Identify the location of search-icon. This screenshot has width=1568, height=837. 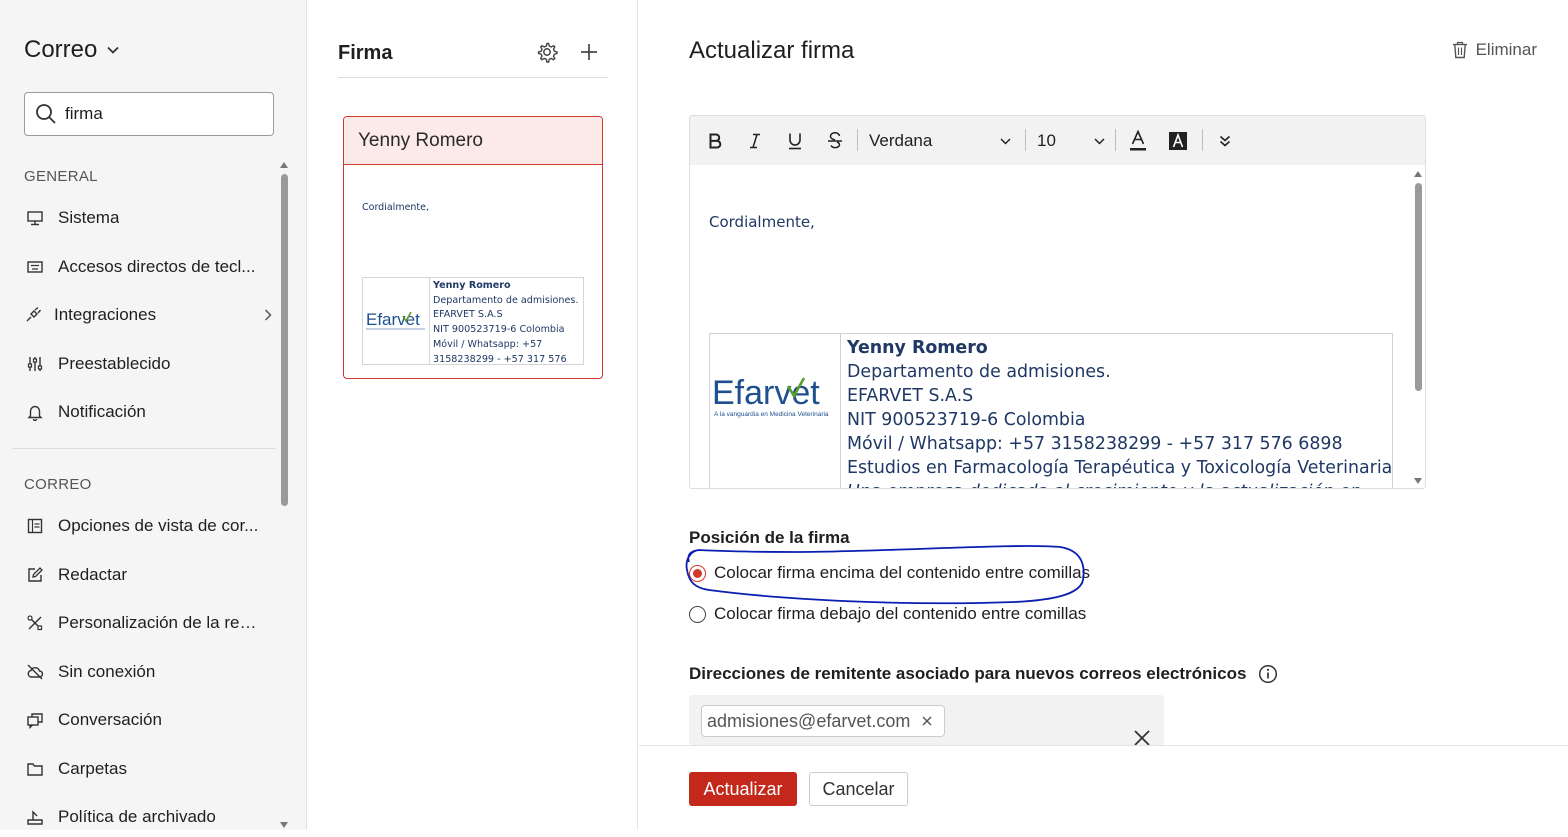
(46, 114).